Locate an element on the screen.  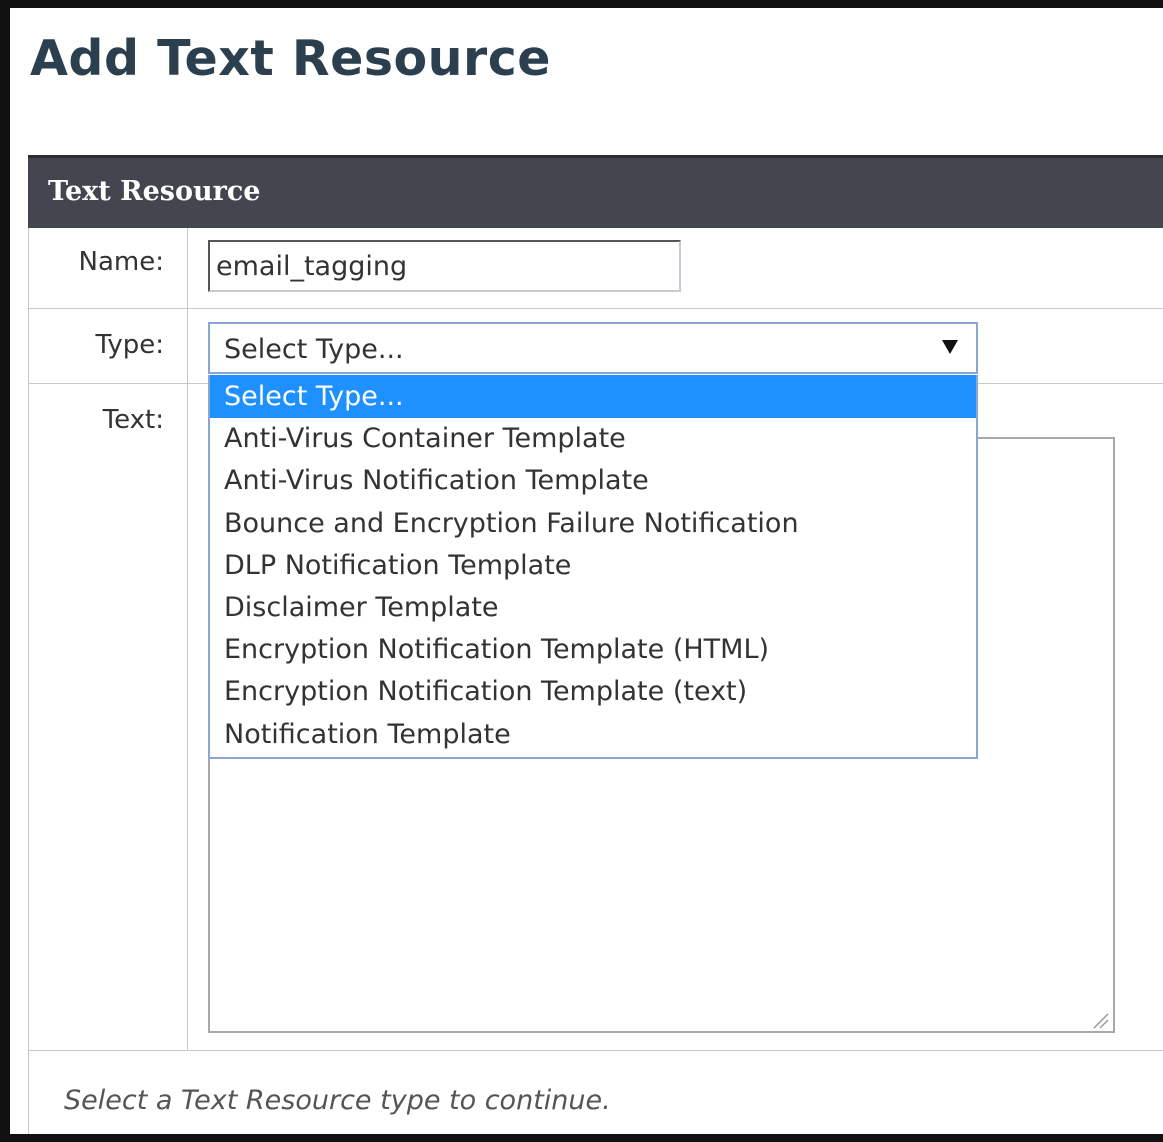
name-label: Name: is located at coordinates (121, 262).